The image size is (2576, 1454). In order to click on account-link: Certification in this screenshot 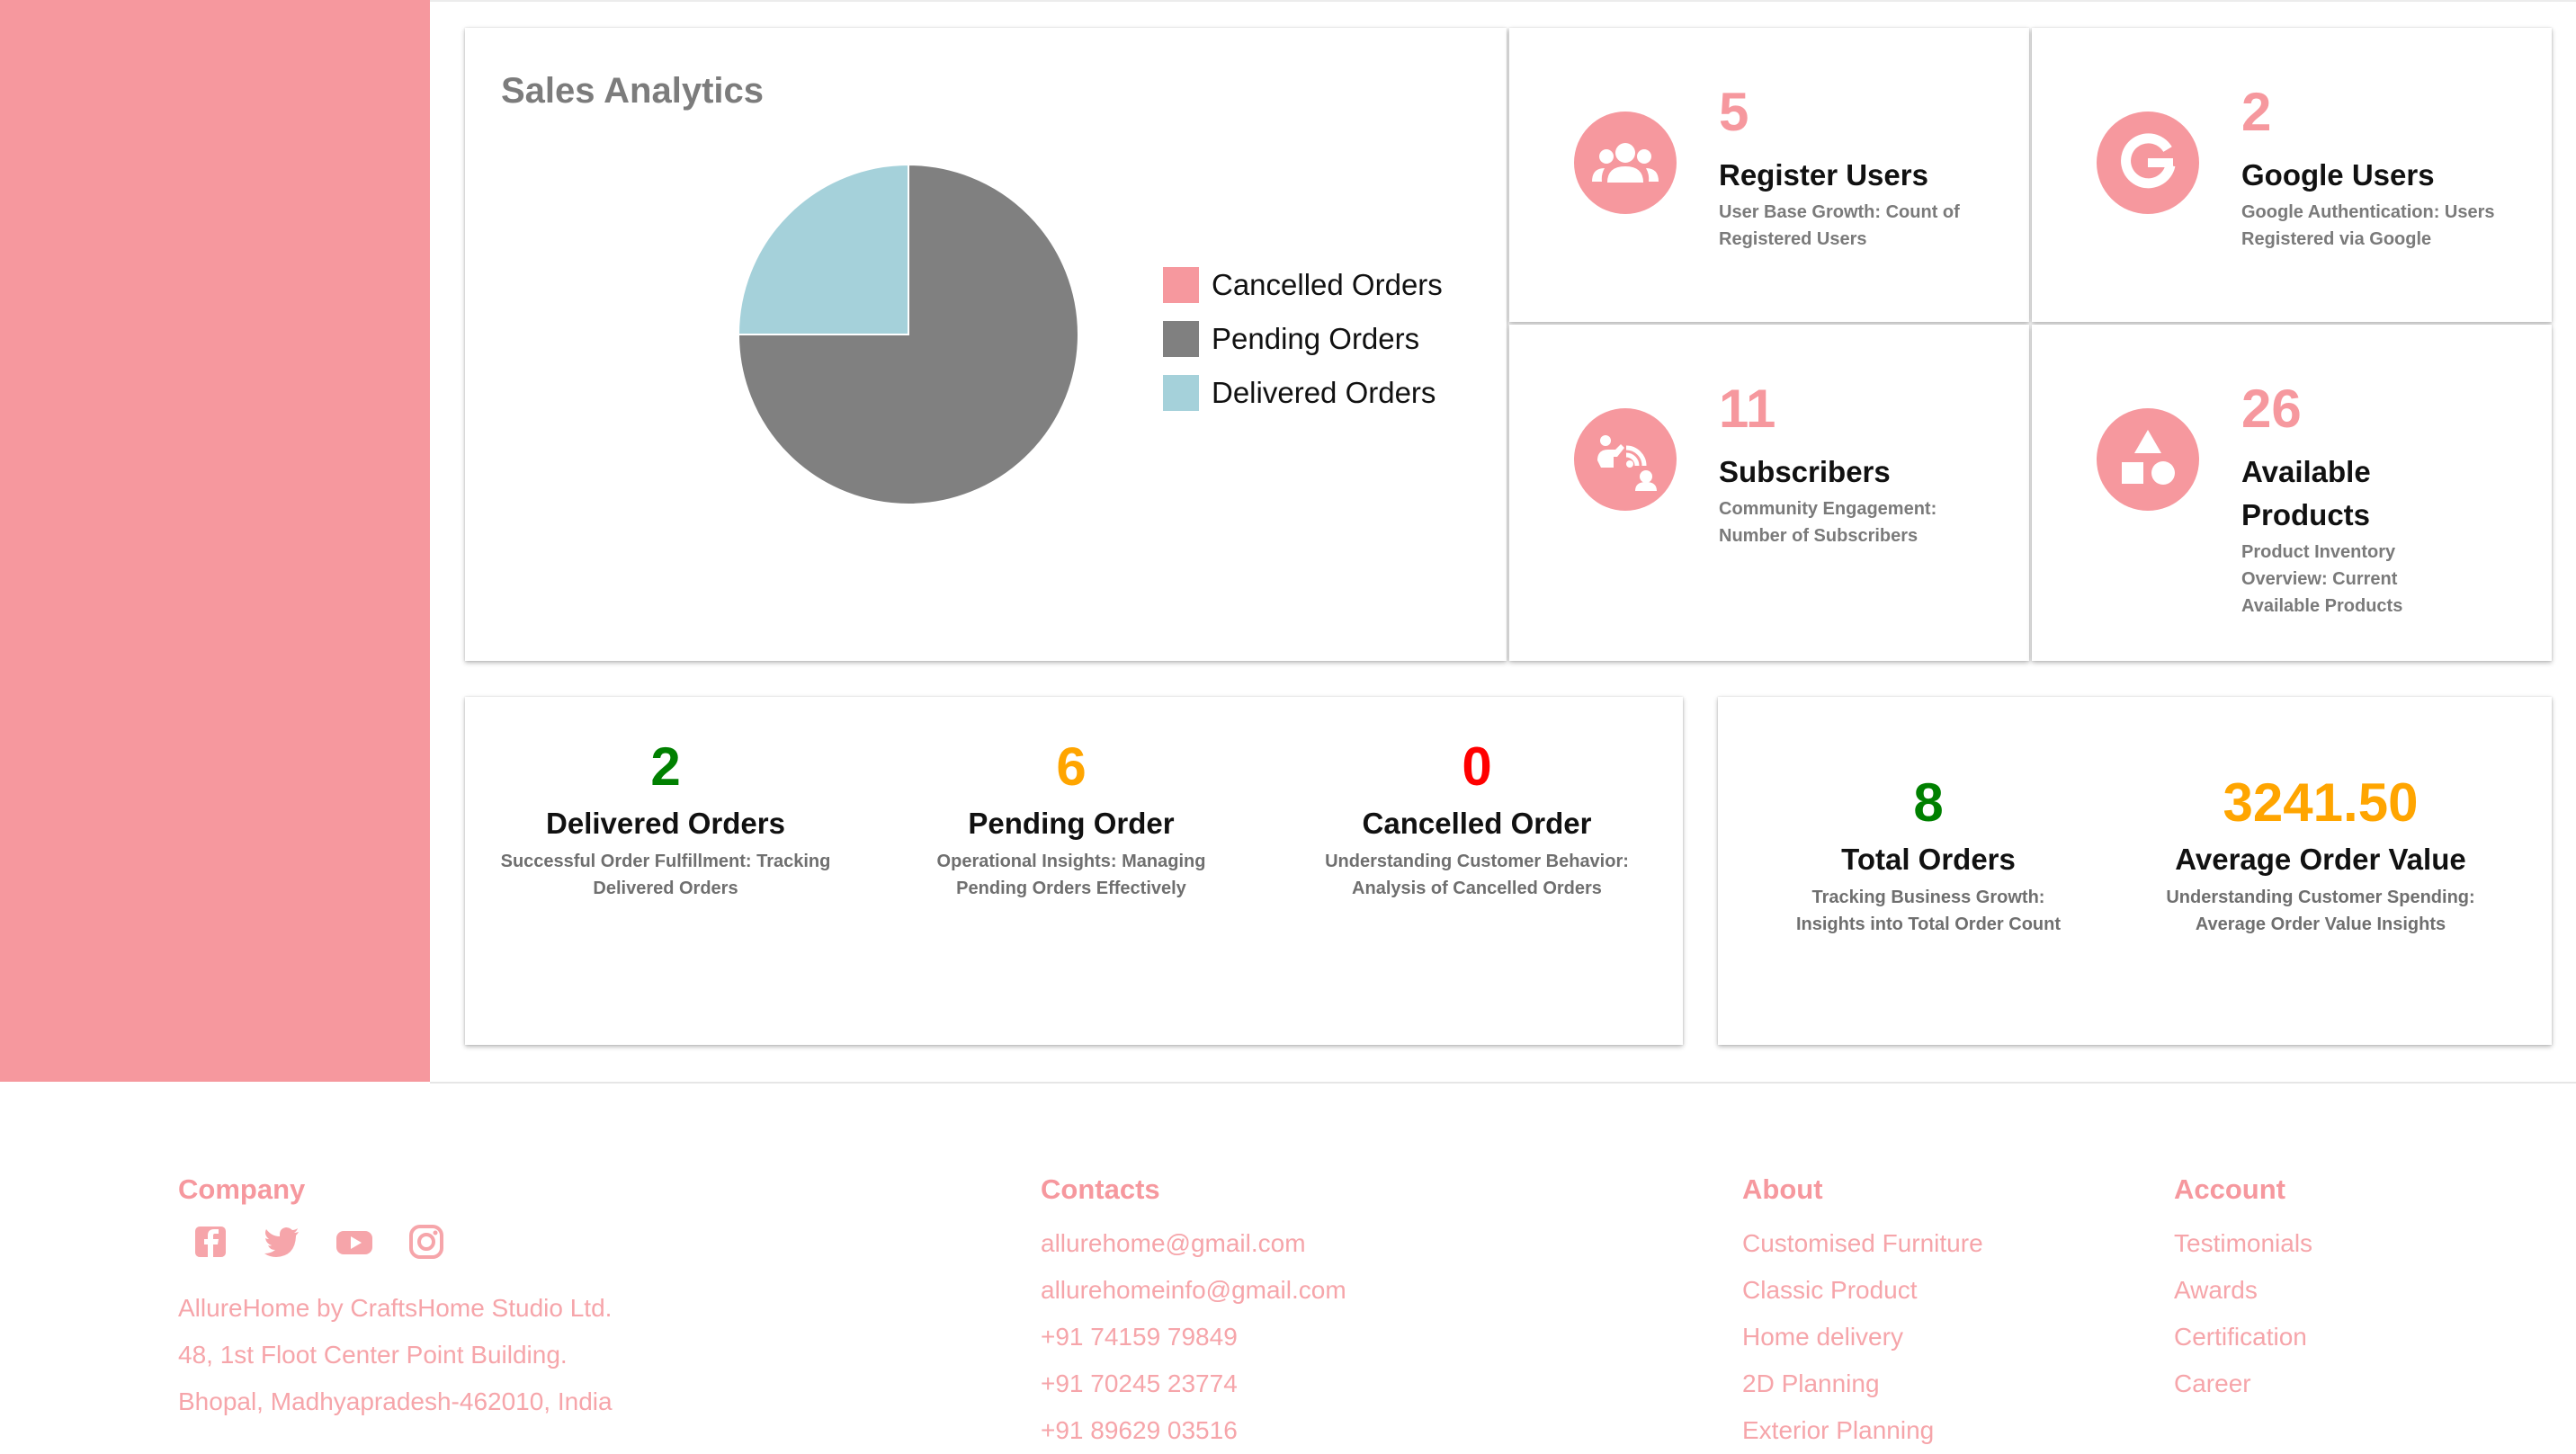, I will do `click(2243, 1337)`.